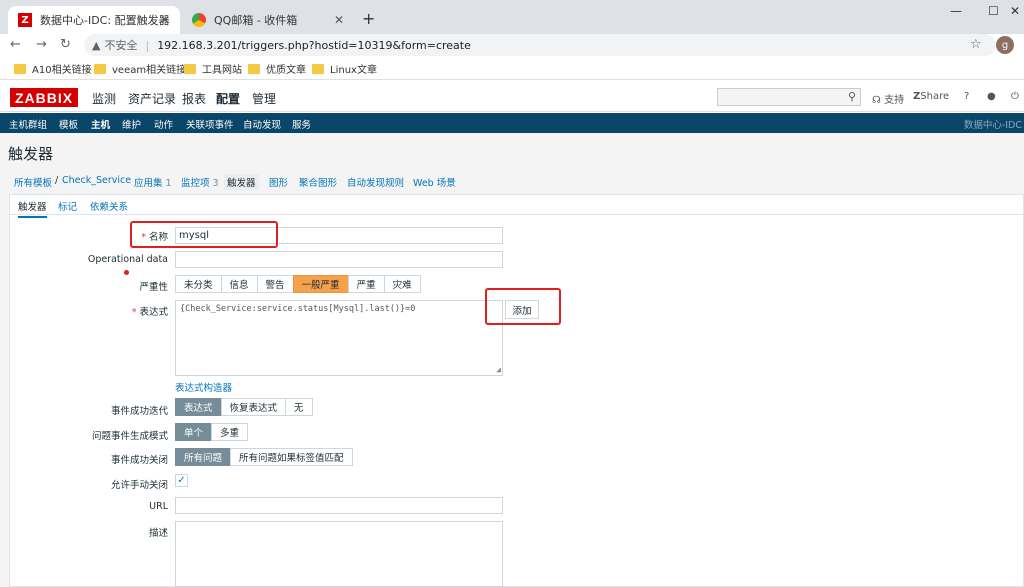  Describe the element at coordinates (888, 98) in the screenshot. I see `support-link: ☊ 支持` at that location.